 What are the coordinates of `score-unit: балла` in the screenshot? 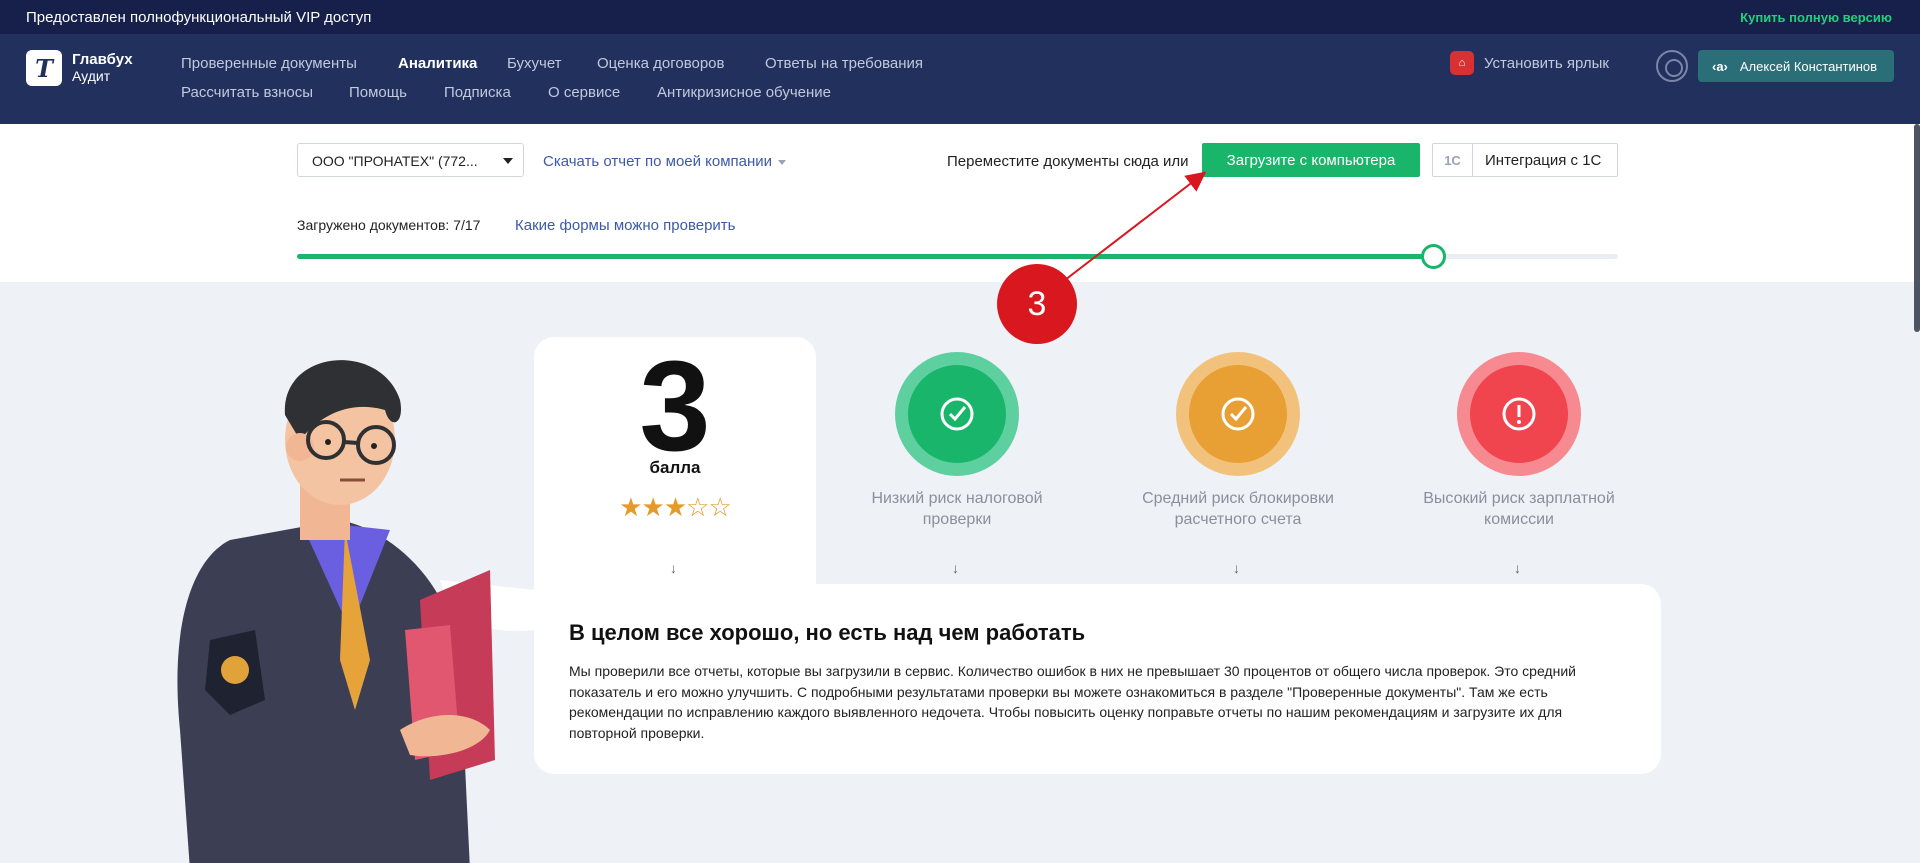 It's located at (675, 467).